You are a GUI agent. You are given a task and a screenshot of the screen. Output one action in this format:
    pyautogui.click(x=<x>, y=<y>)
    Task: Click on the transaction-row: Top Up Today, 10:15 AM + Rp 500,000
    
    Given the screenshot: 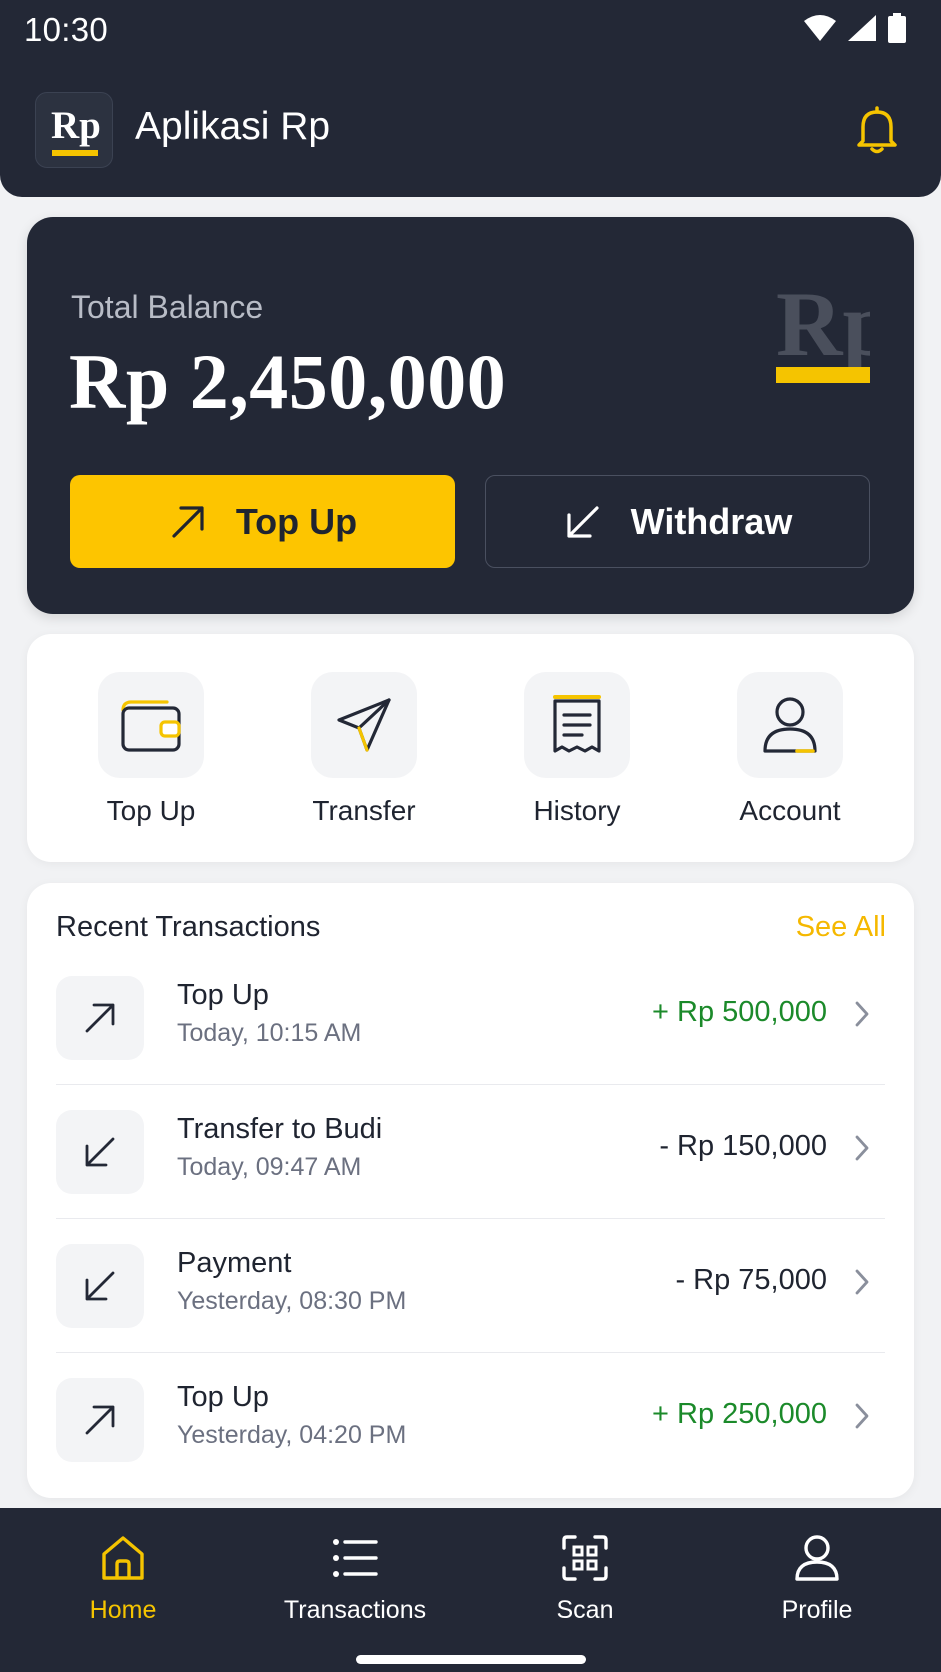 What is the action you would take?
    pyautogui.click(x=470, y=1018)
    